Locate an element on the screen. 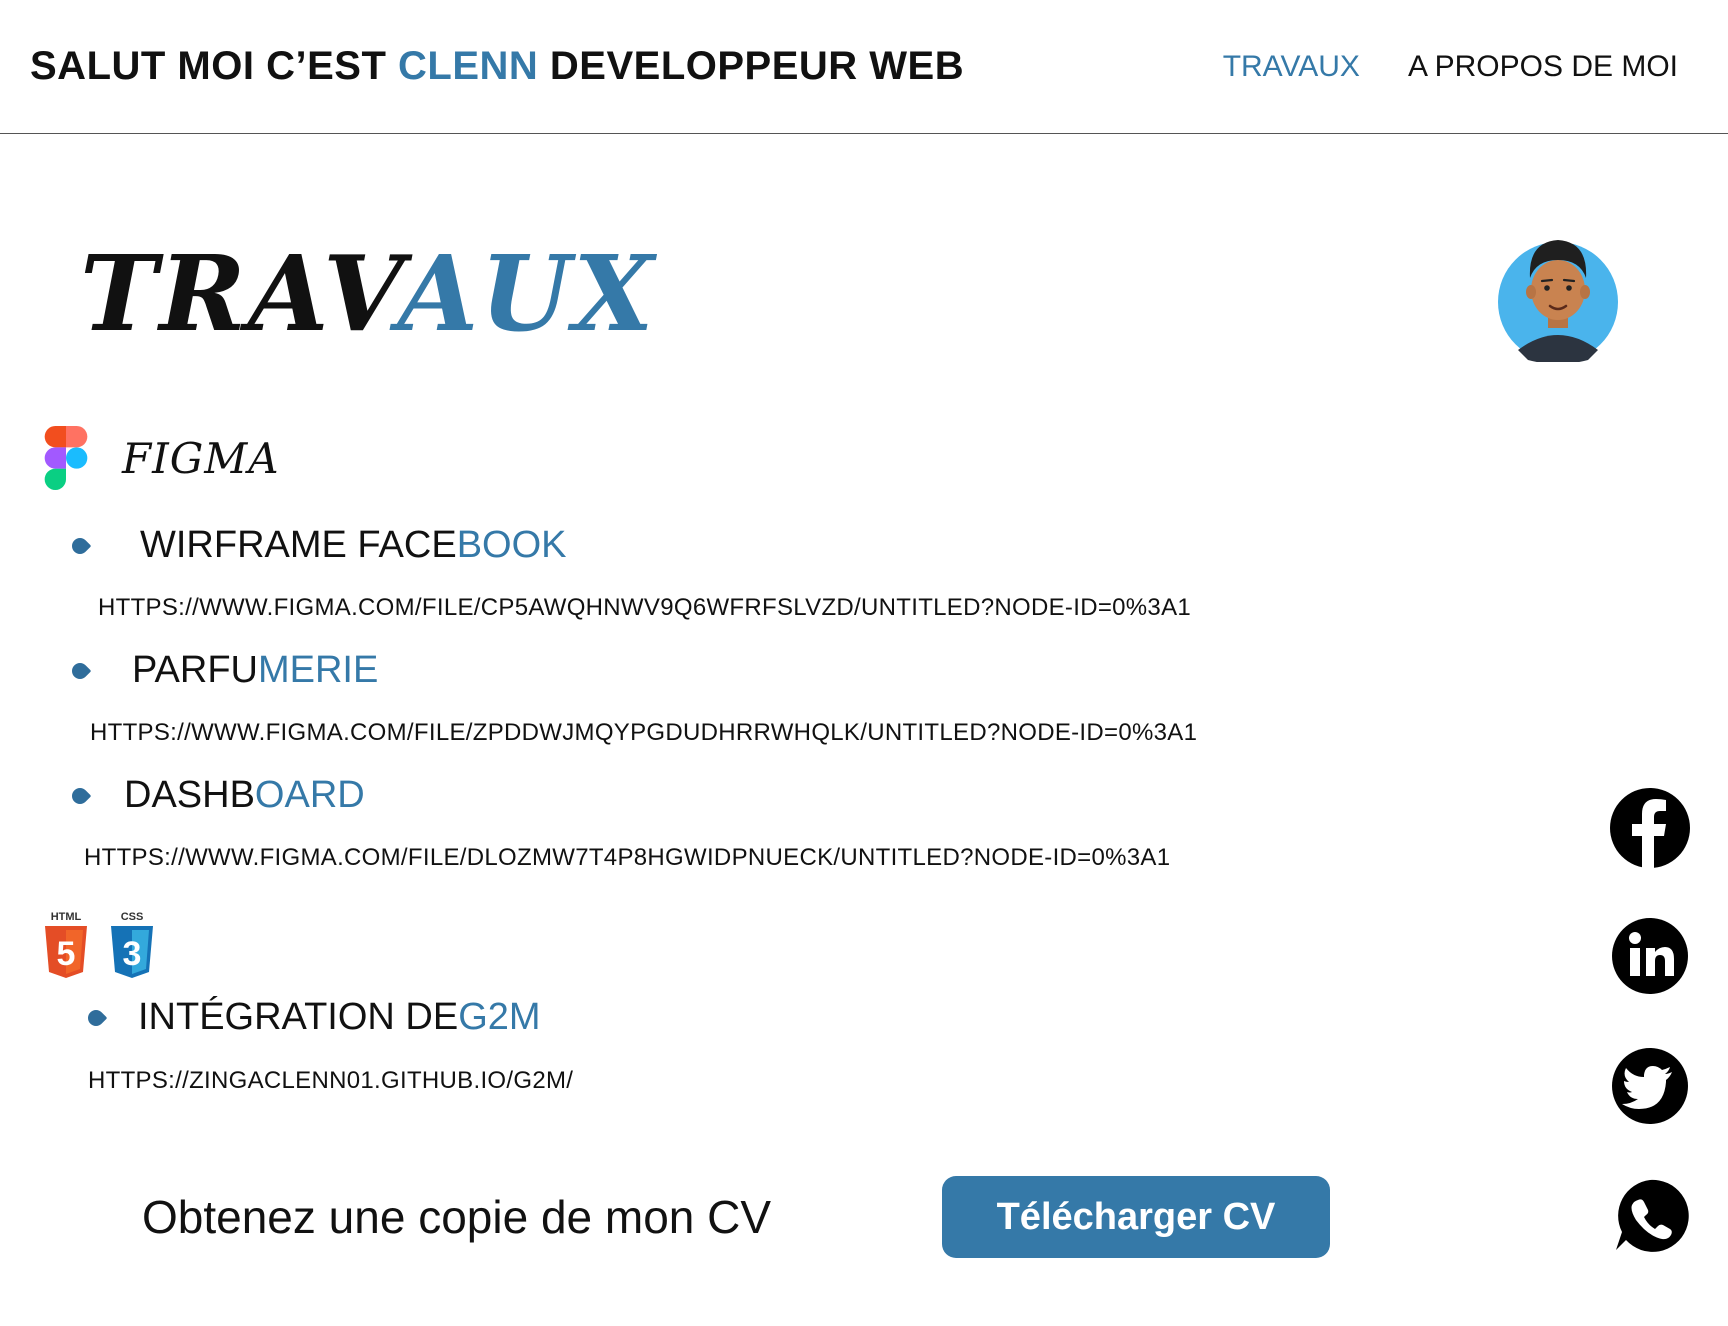  download-cv-button: Télécharger CV is located at coordinates (1136, 1217).